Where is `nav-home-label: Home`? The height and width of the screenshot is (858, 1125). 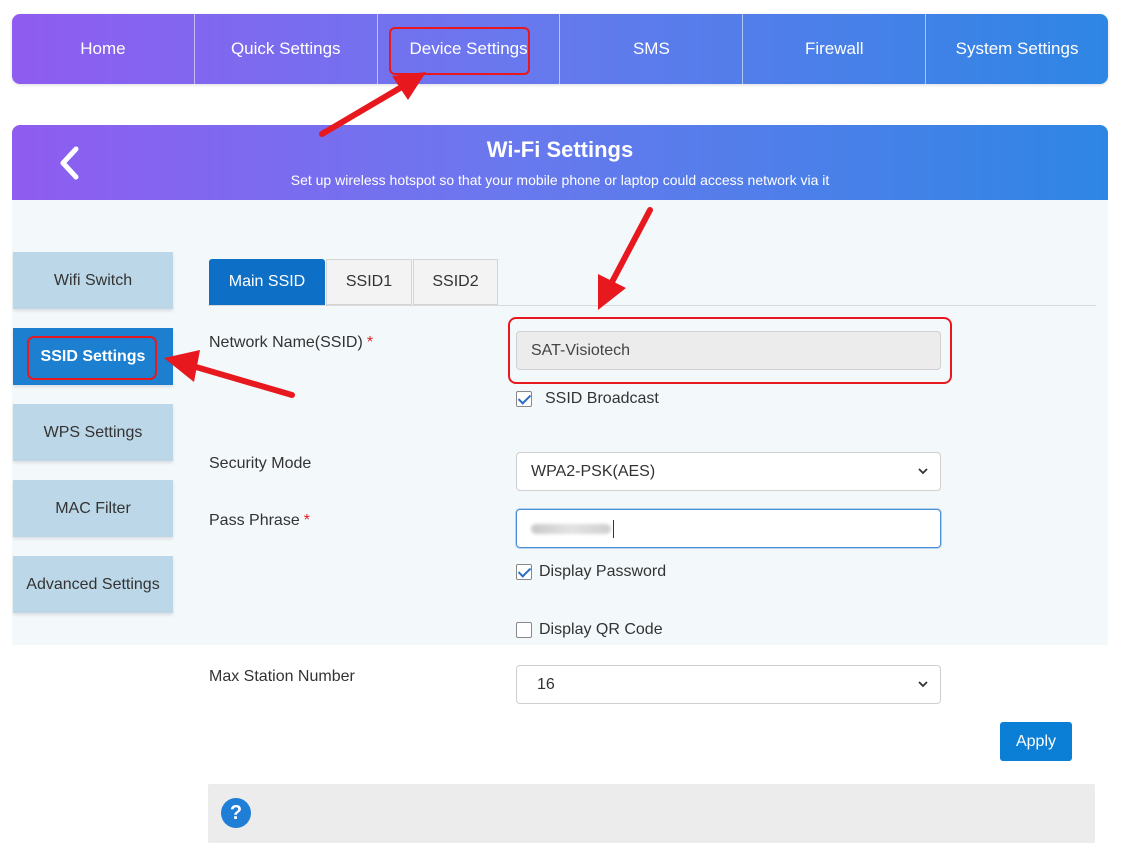
nav-home-label: Home is located at coordinates (103, 48).